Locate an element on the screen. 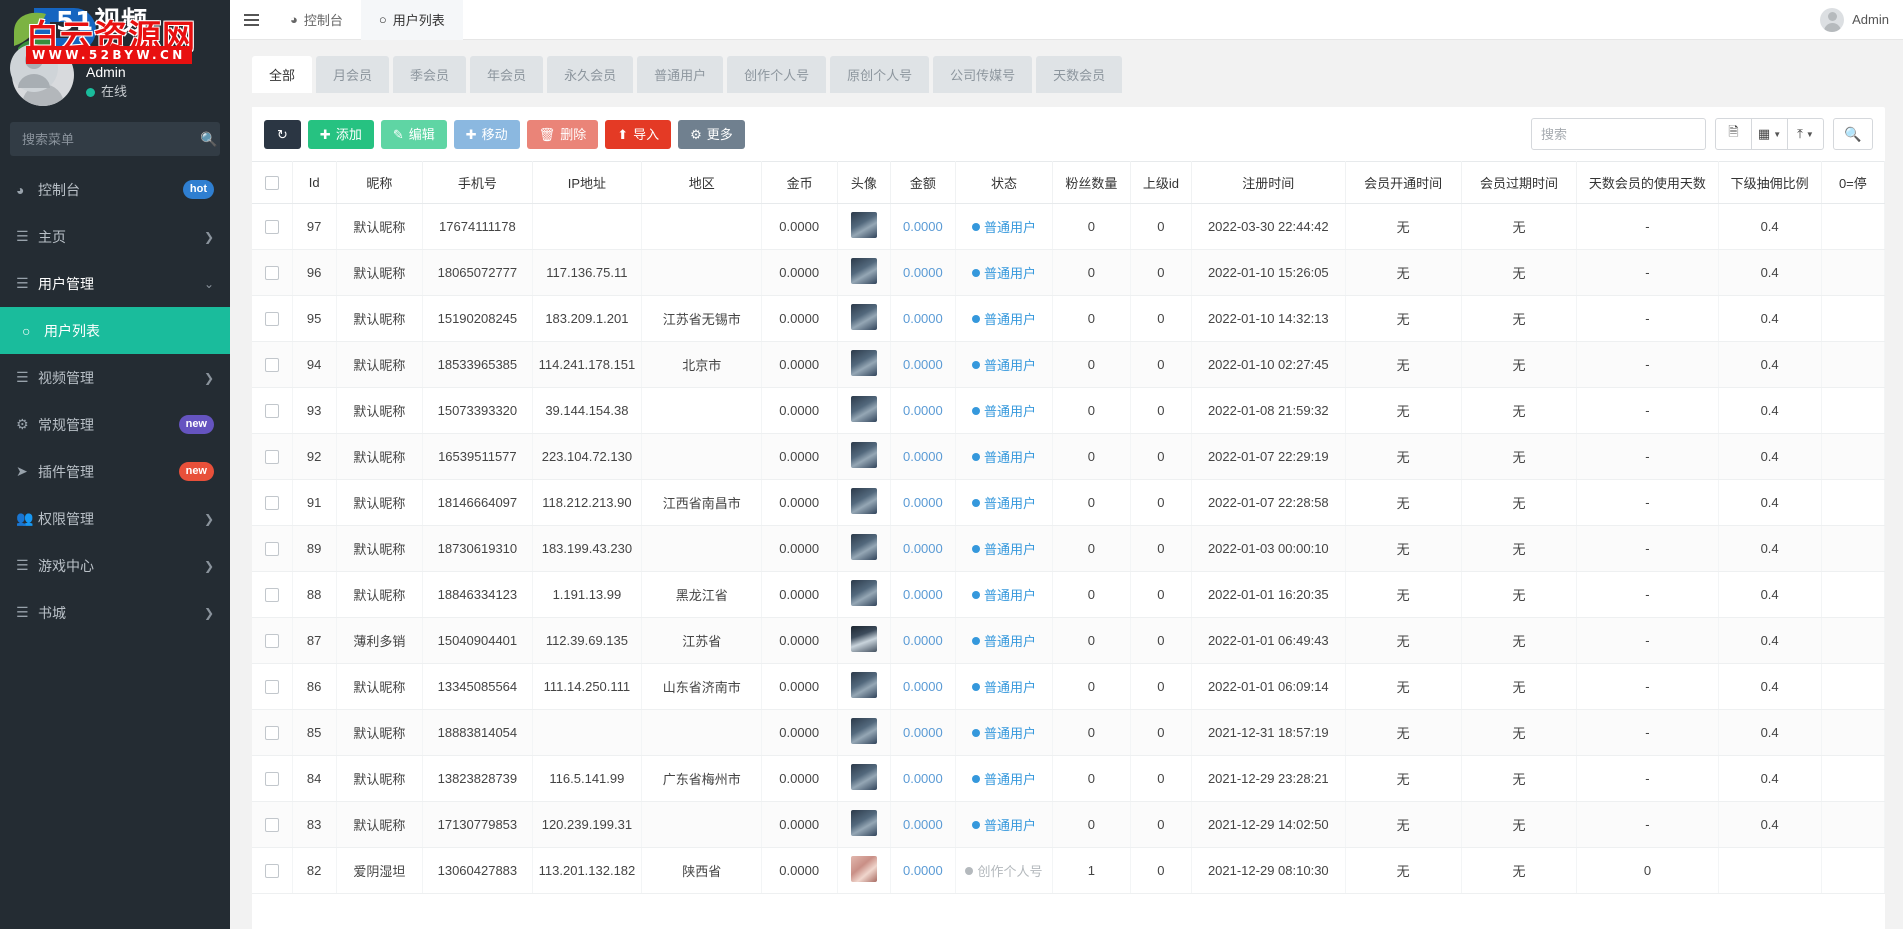 Image resolution: width=1903 pixels, height=929 pixels. th-status: 状态 is located at coordinates (1004, 182).